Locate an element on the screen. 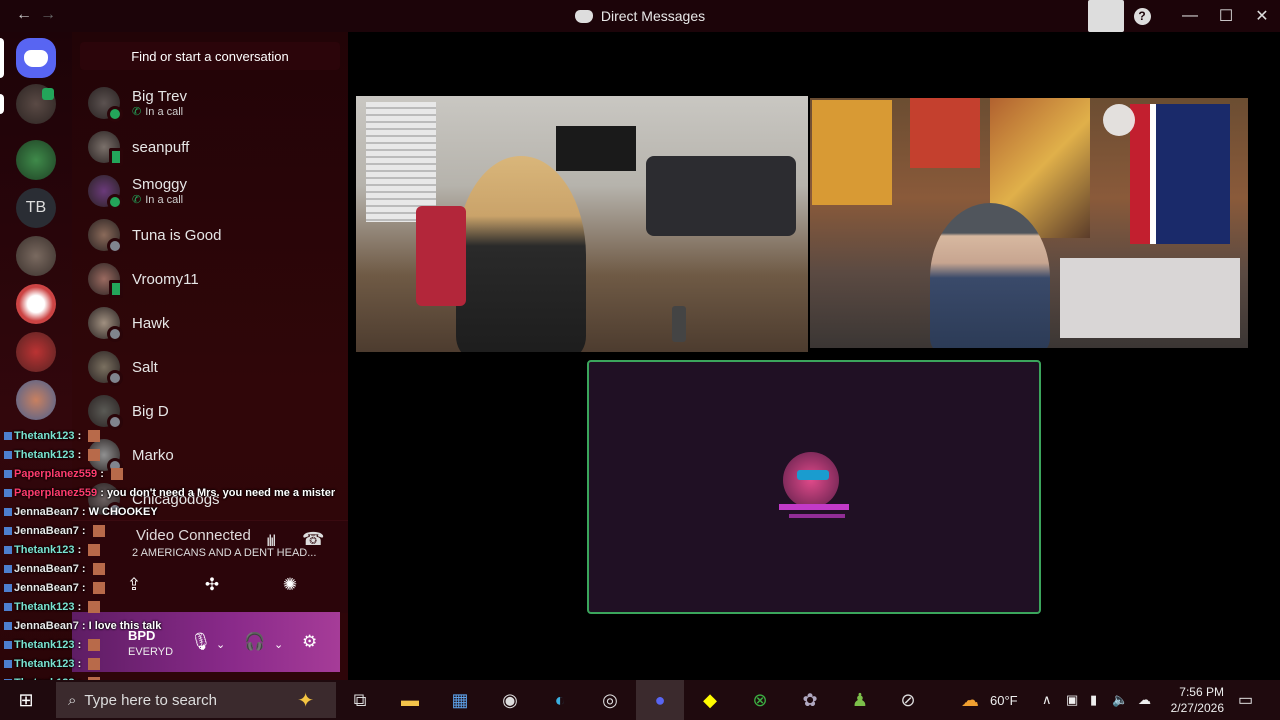 This screenshot has width=1280, height=720. dm-item: Hawk is located at coordinates (210, 323).